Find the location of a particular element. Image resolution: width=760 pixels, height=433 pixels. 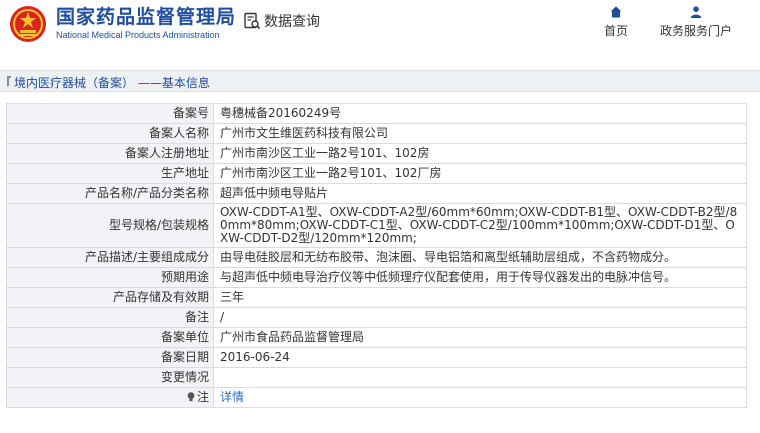

field-value: 由导电硅胶层和无纺布胶带、泡沫圈、导电铝箔和离型纸辅助层组成，不含药物成分。 is located at coordinates (480, 257).